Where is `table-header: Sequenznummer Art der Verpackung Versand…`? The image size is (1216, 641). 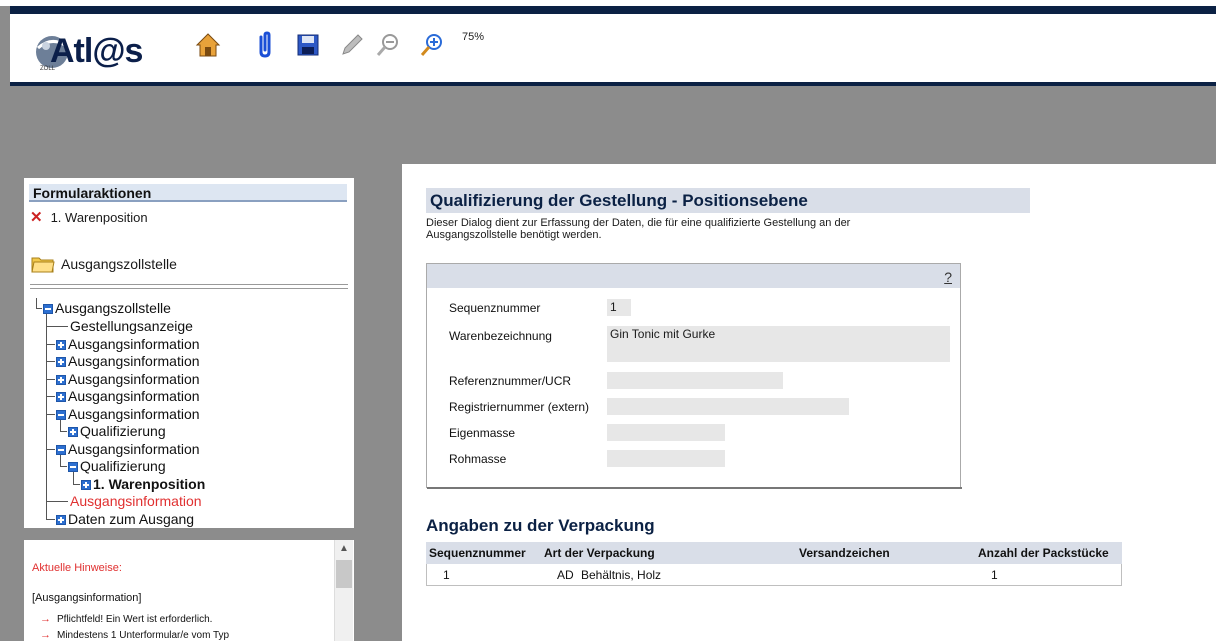 table-header: Sequenznummer Art der Verpackung Versand… is located at coordinates (774, 553).